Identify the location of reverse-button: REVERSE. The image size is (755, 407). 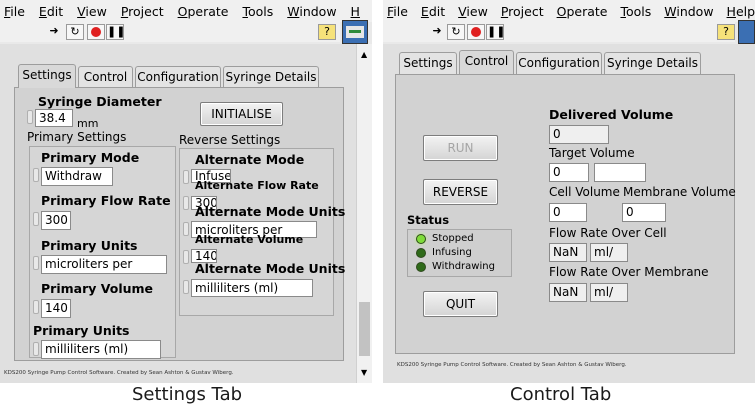
(460, 192).